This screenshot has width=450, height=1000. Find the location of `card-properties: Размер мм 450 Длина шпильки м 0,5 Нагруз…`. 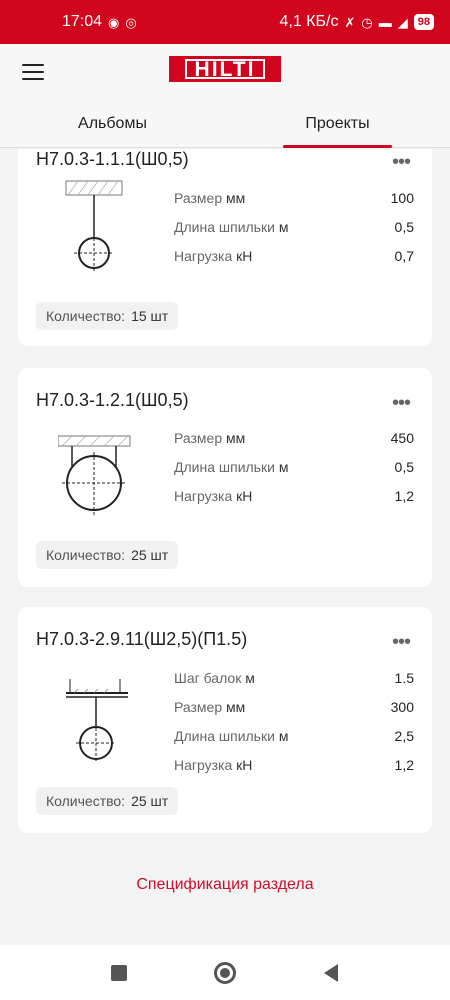

card-properties: Размер мм 450 Длина шпильки м 0,5 Нагруз… is located at coordinates (294, 466).